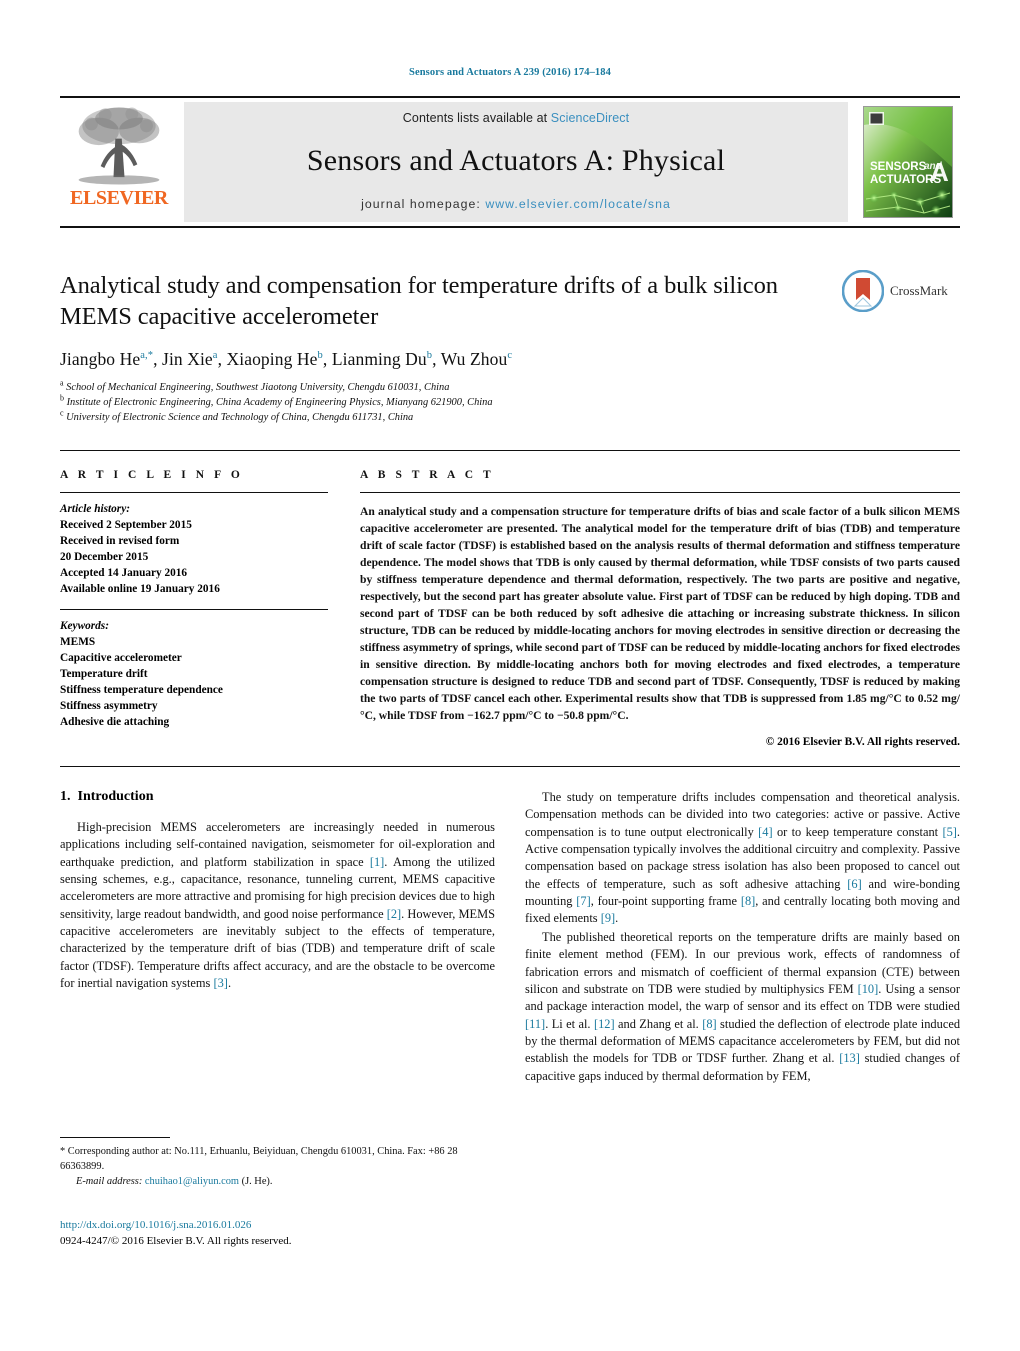  I want to click on citation-link: [4], so click(765, 832).